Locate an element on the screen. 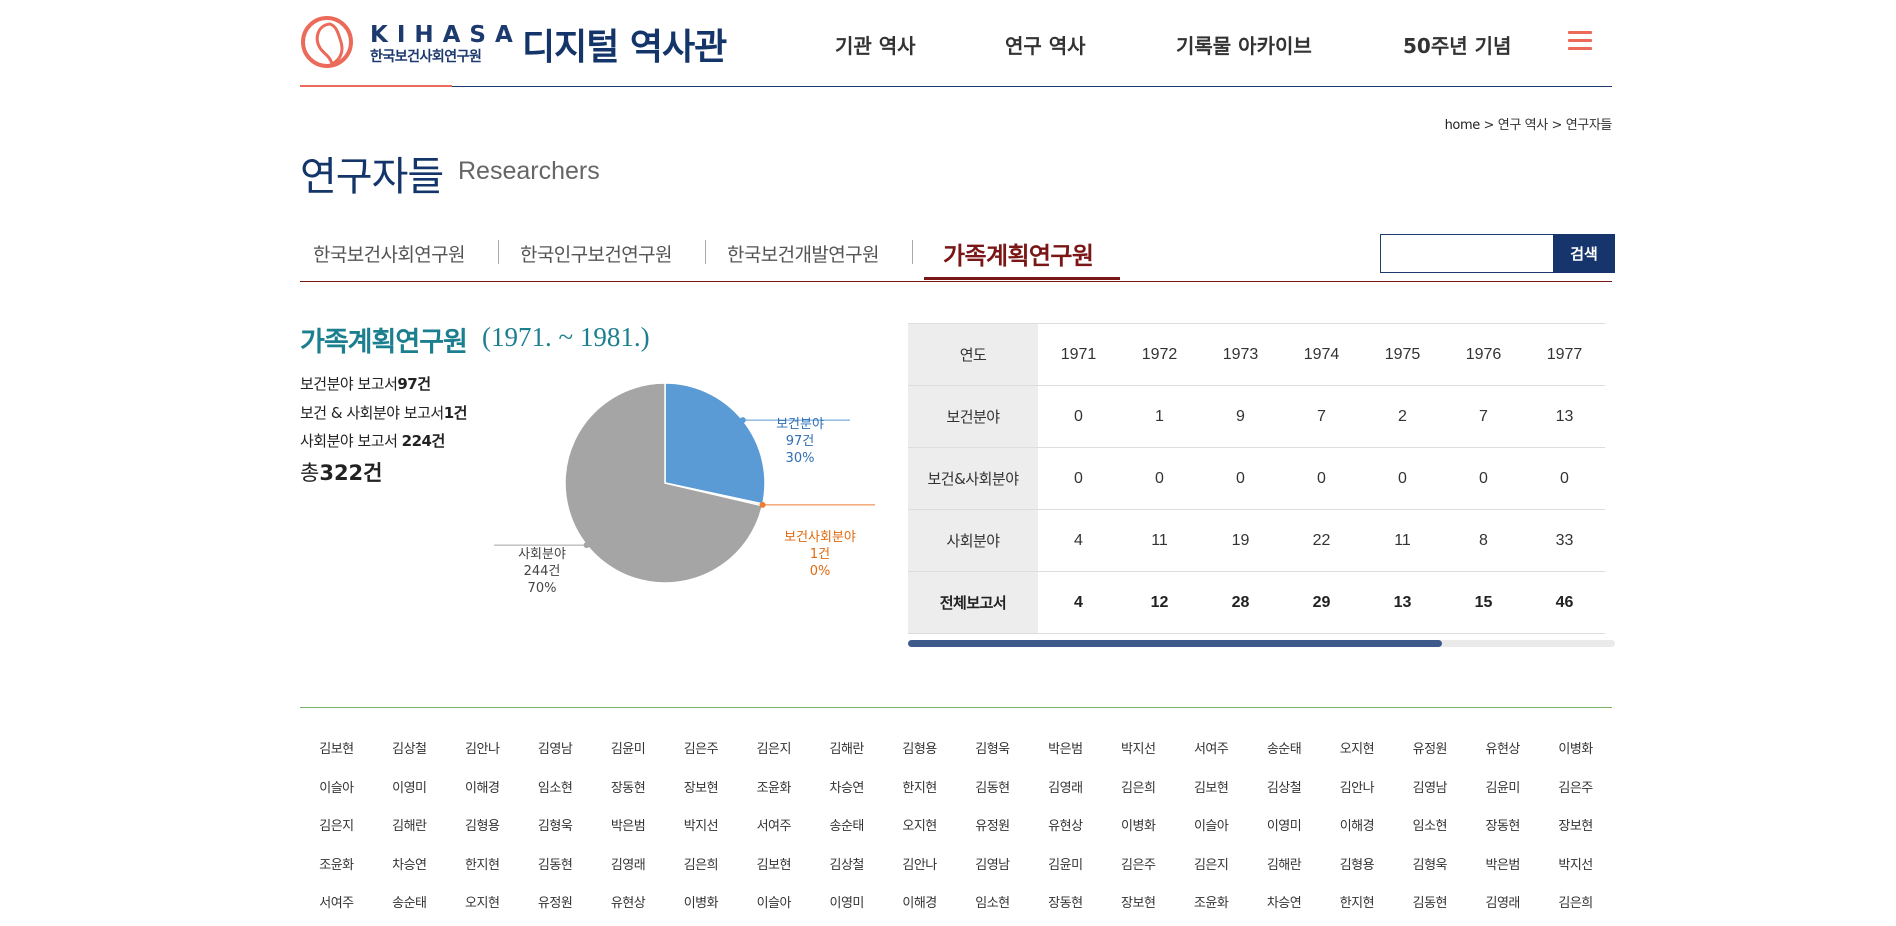 The image size is (1896, 926). hamburger-menu-icon is located at coordinates (1580, 41).